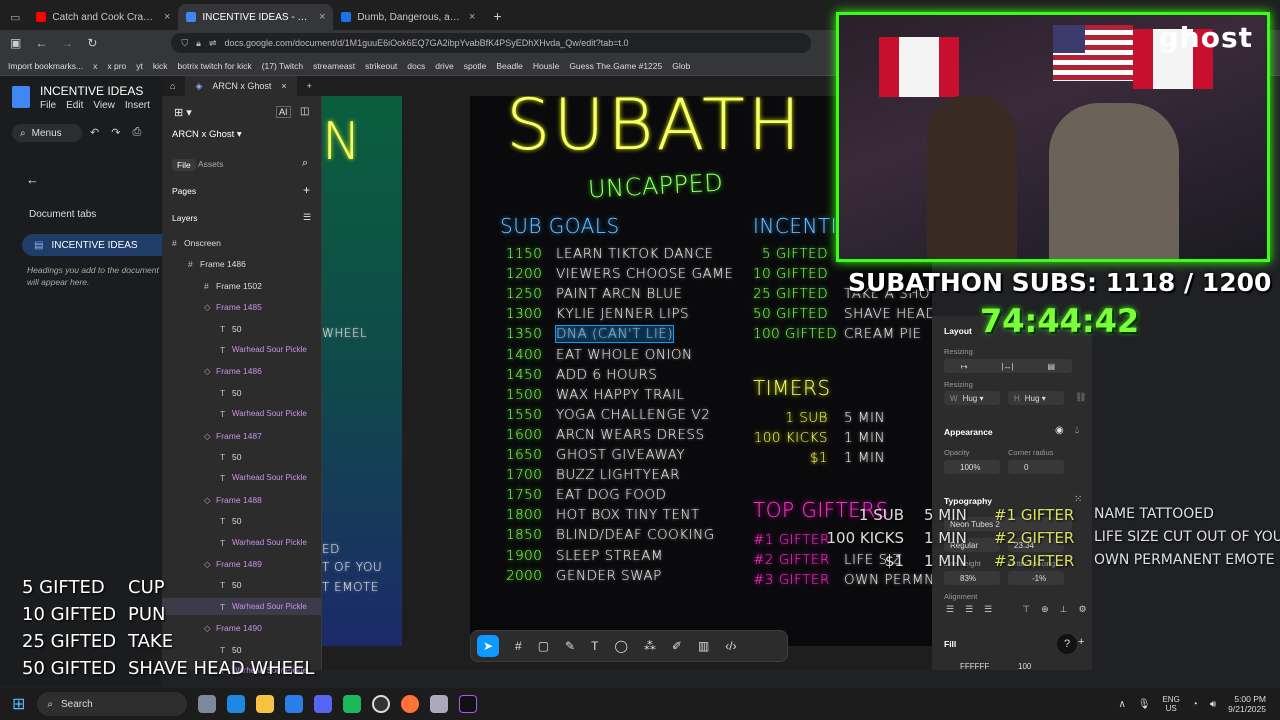  I want to click on layout-toggle-icon: ◫, so click(304, 111).